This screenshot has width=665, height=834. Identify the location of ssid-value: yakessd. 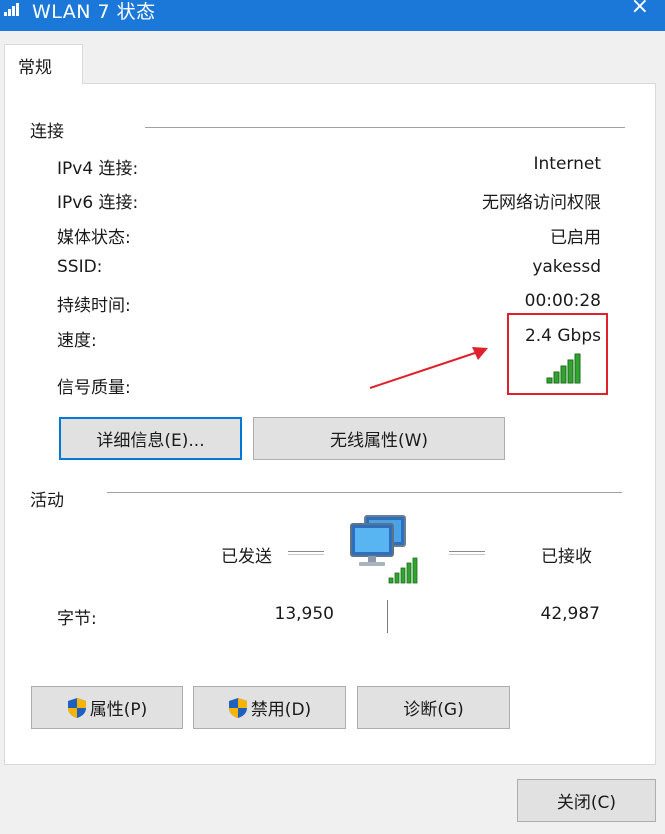
(566, 267).